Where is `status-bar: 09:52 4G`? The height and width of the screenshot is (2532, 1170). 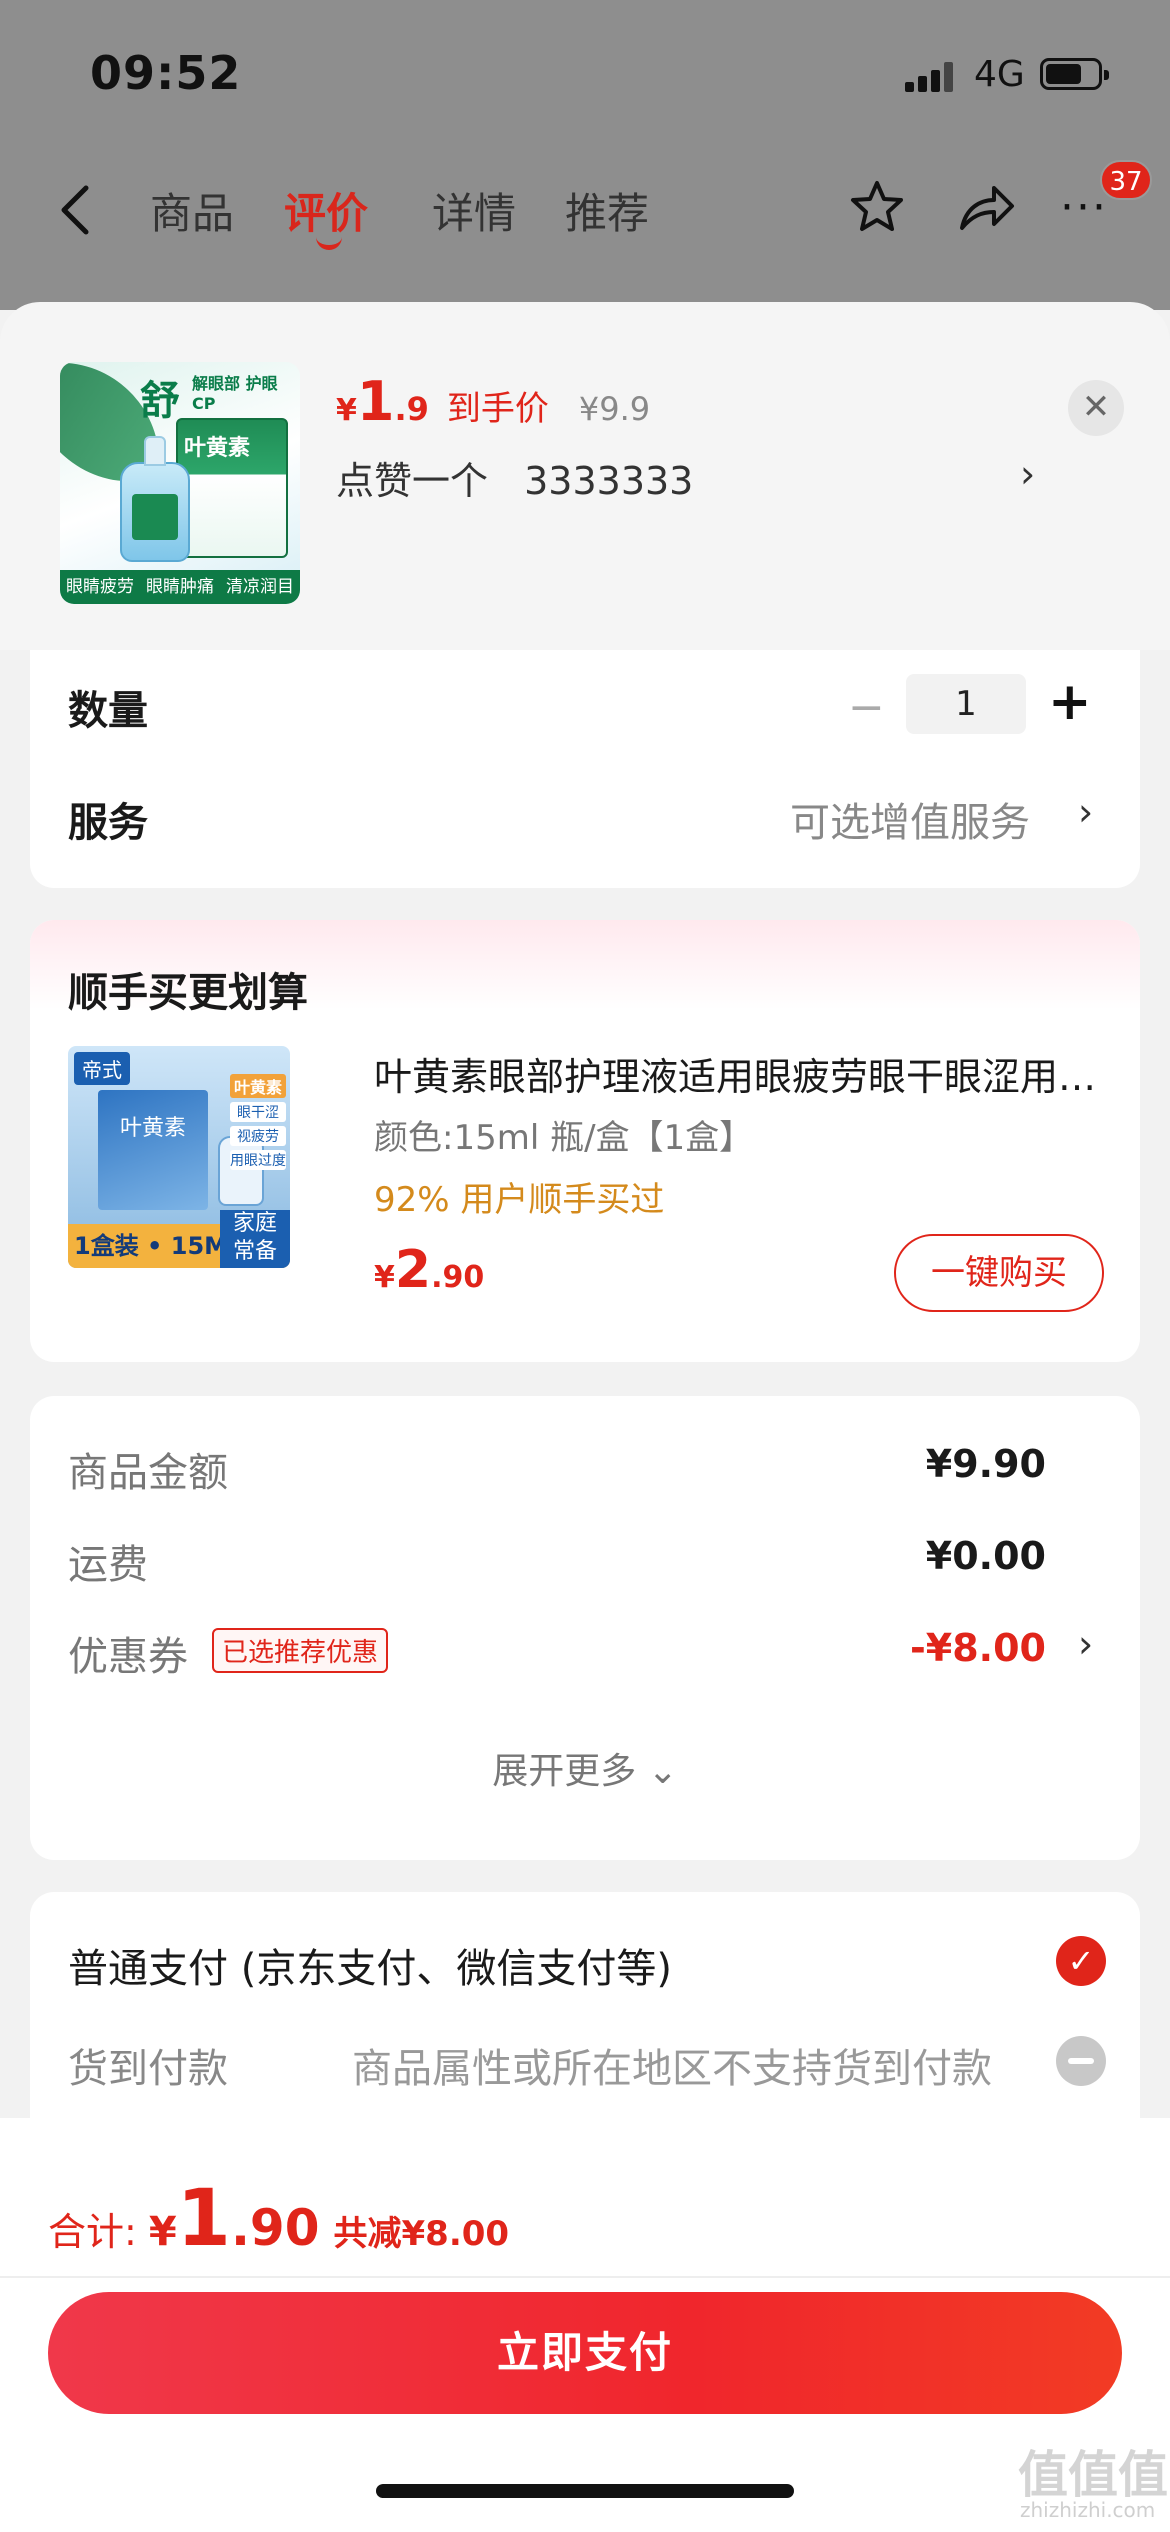 status-bar: 09:52 4G is located at coordinates (585, 75).